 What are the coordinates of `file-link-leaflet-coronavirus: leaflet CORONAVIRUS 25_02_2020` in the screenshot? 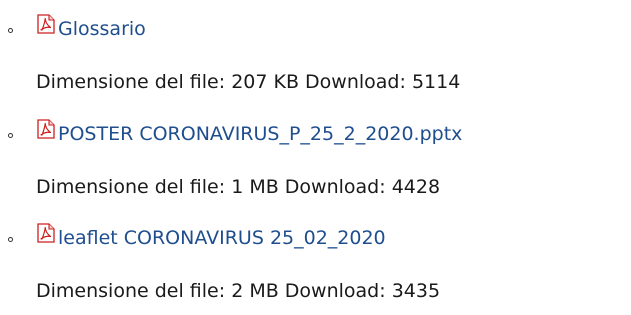 It's located at (222, 238).